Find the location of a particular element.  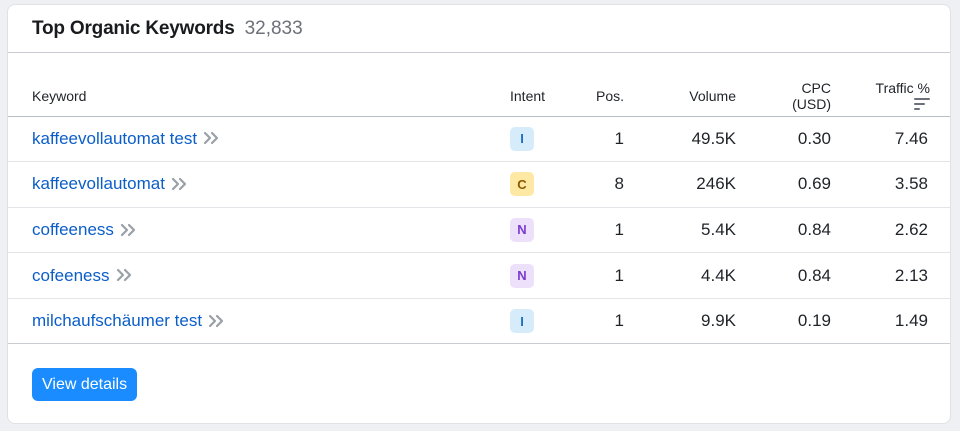

volume-cell: 4.4K is located at coordinates (712, 275).